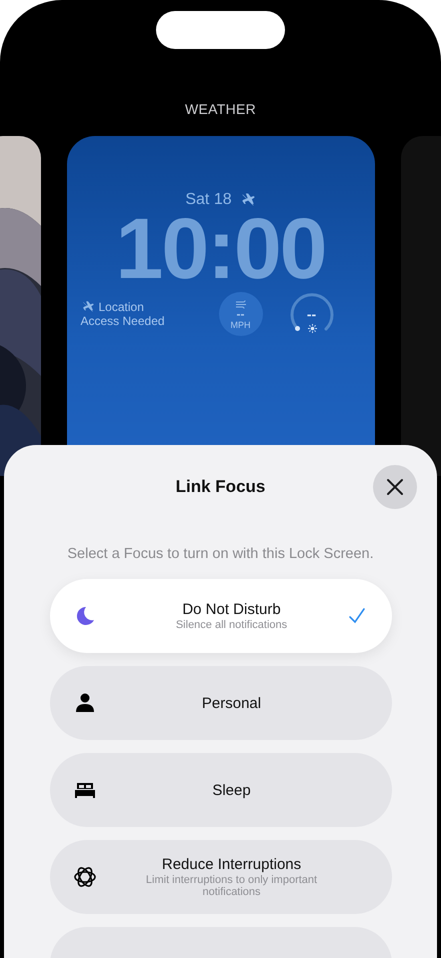 This screenshot has height=958, width=441. What do you see at coordinates (221, 487) in the screenshot?
I see `sheet-title: Link Focus` at bounding box center [221, 487].